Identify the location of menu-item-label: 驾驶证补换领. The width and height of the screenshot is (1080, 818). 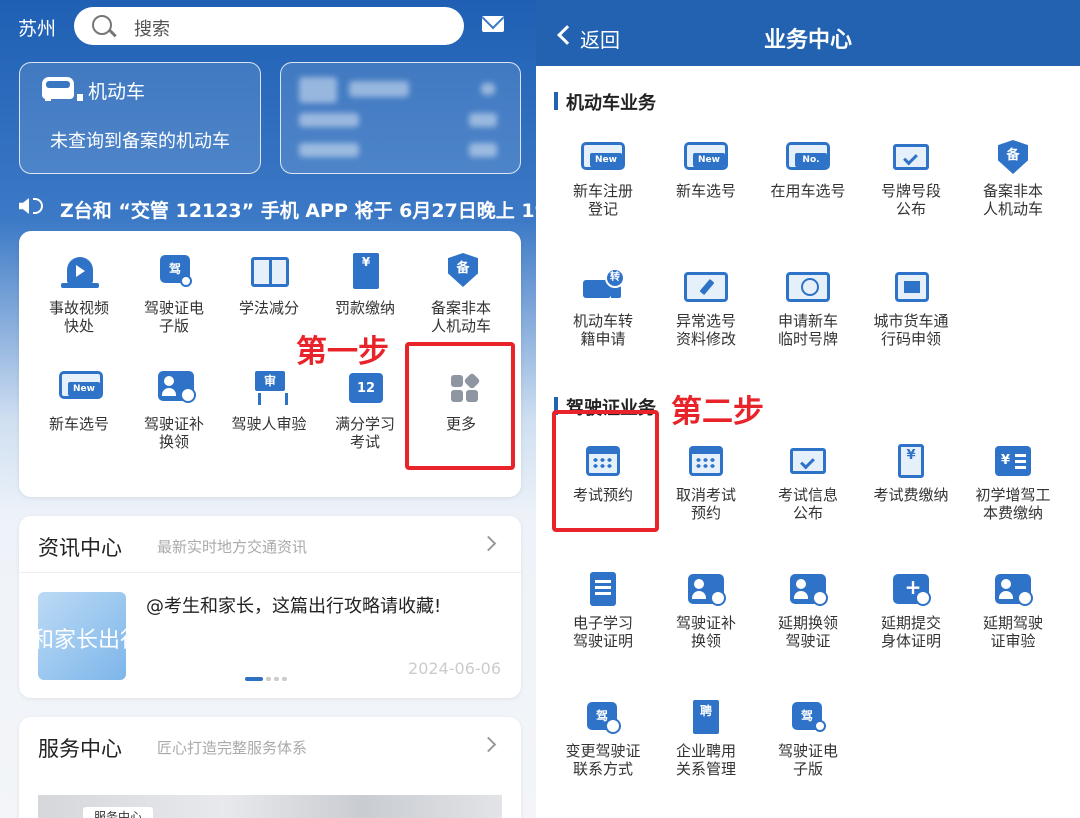
(173, 433).